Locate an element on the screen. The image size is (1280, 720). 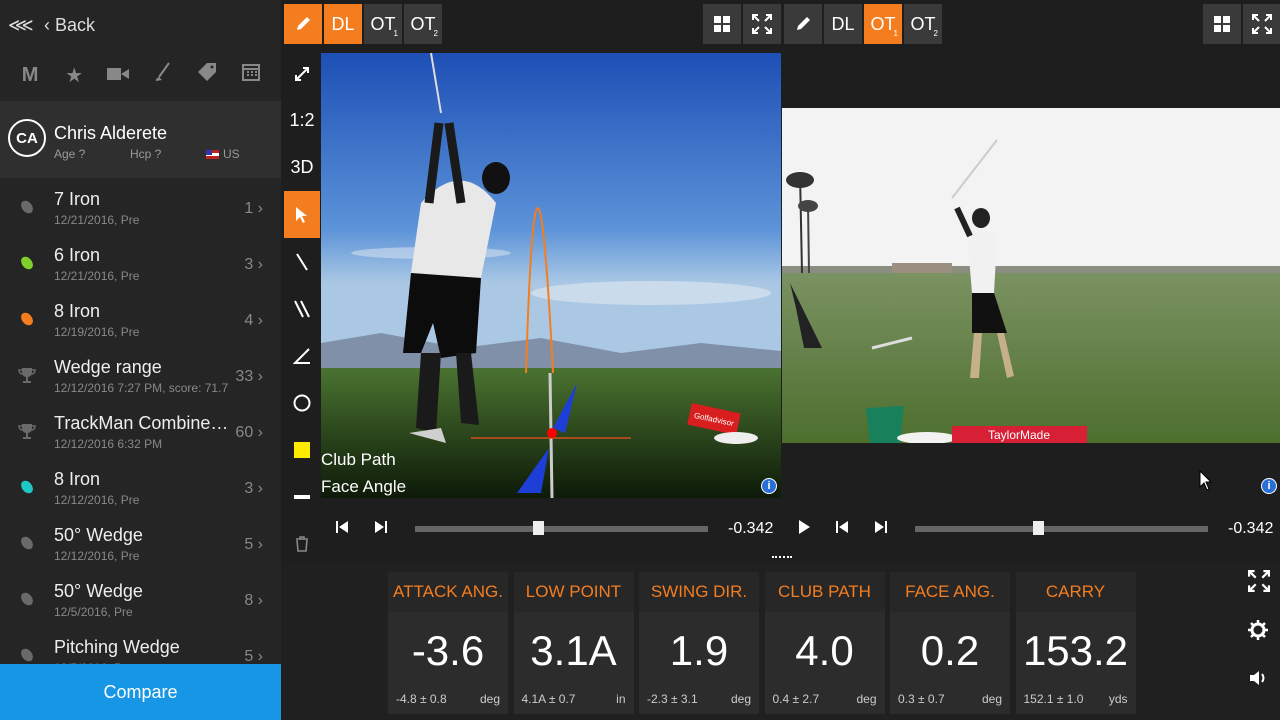
stroke-width-tool is located at coordinates (302, 496).